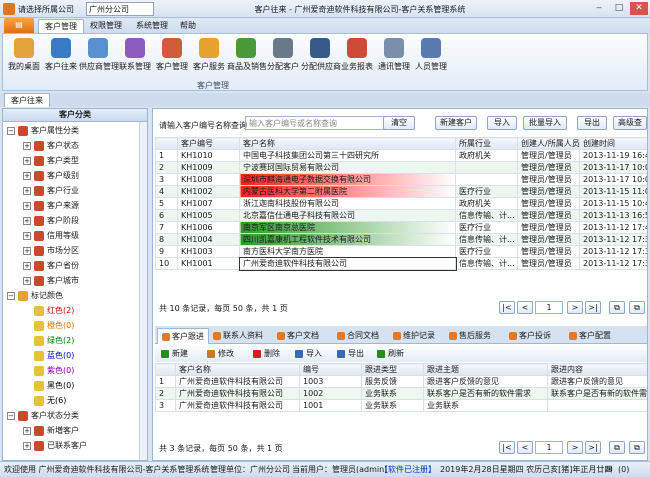 This screenshot has width=650, height=477. I want to click on toolbar-button-4: 导出, so click(350, 354).